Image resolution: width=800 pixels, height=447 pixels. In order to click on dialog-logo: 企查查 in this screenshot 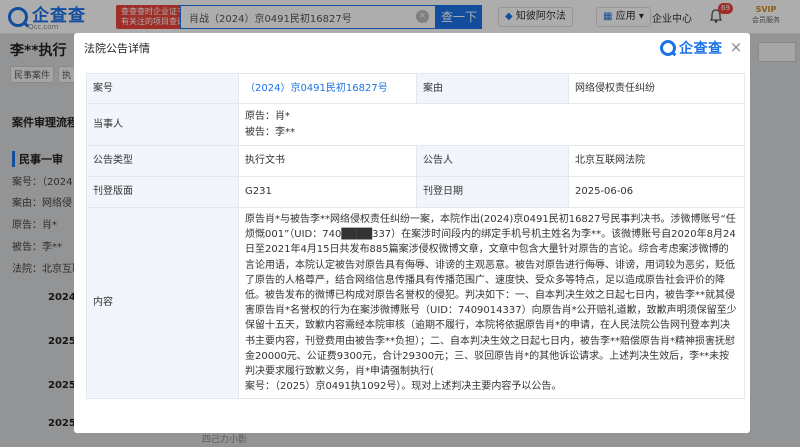, I will do `click(691, 48)`.